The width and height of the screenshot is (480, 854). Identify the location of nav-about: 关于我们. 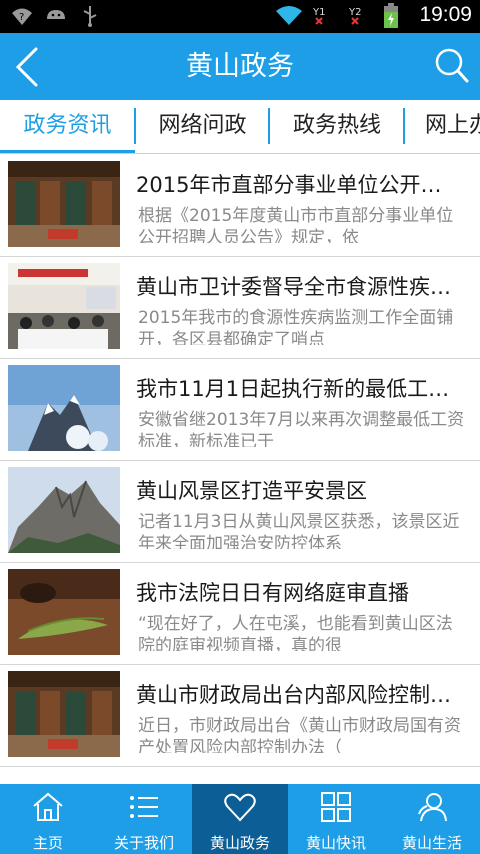
(144, 819).